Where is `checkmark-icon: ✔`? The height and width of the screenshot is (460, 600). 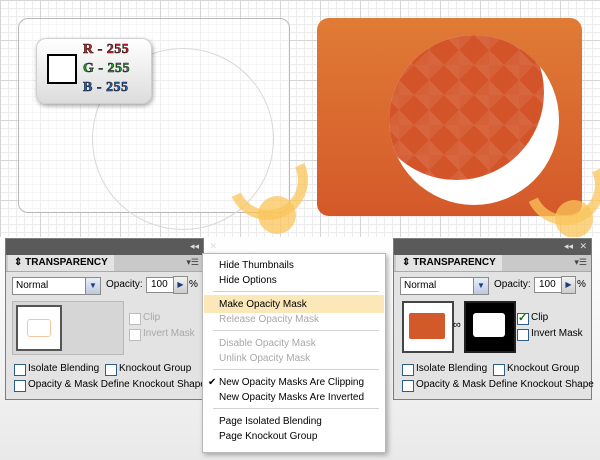
checkmark-icon: ✔ is located at coordinates (212, 382).